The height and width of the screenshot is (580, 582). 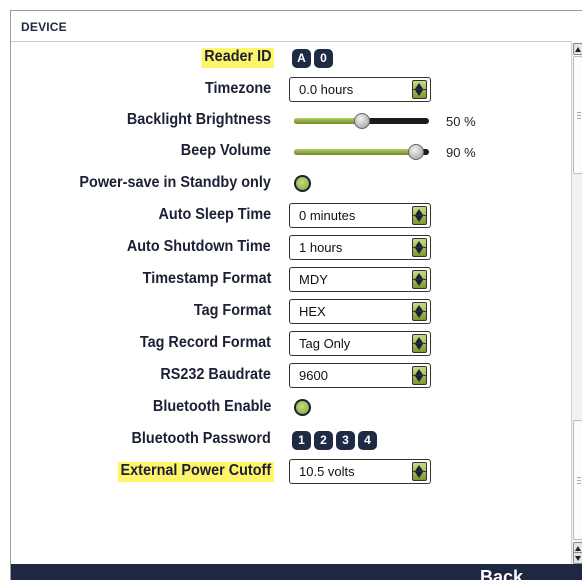 What do you see at coordinates (323, 58) in the screenshot?
I see `reader-id-key-2: 0` at bounding box center [323, 58].